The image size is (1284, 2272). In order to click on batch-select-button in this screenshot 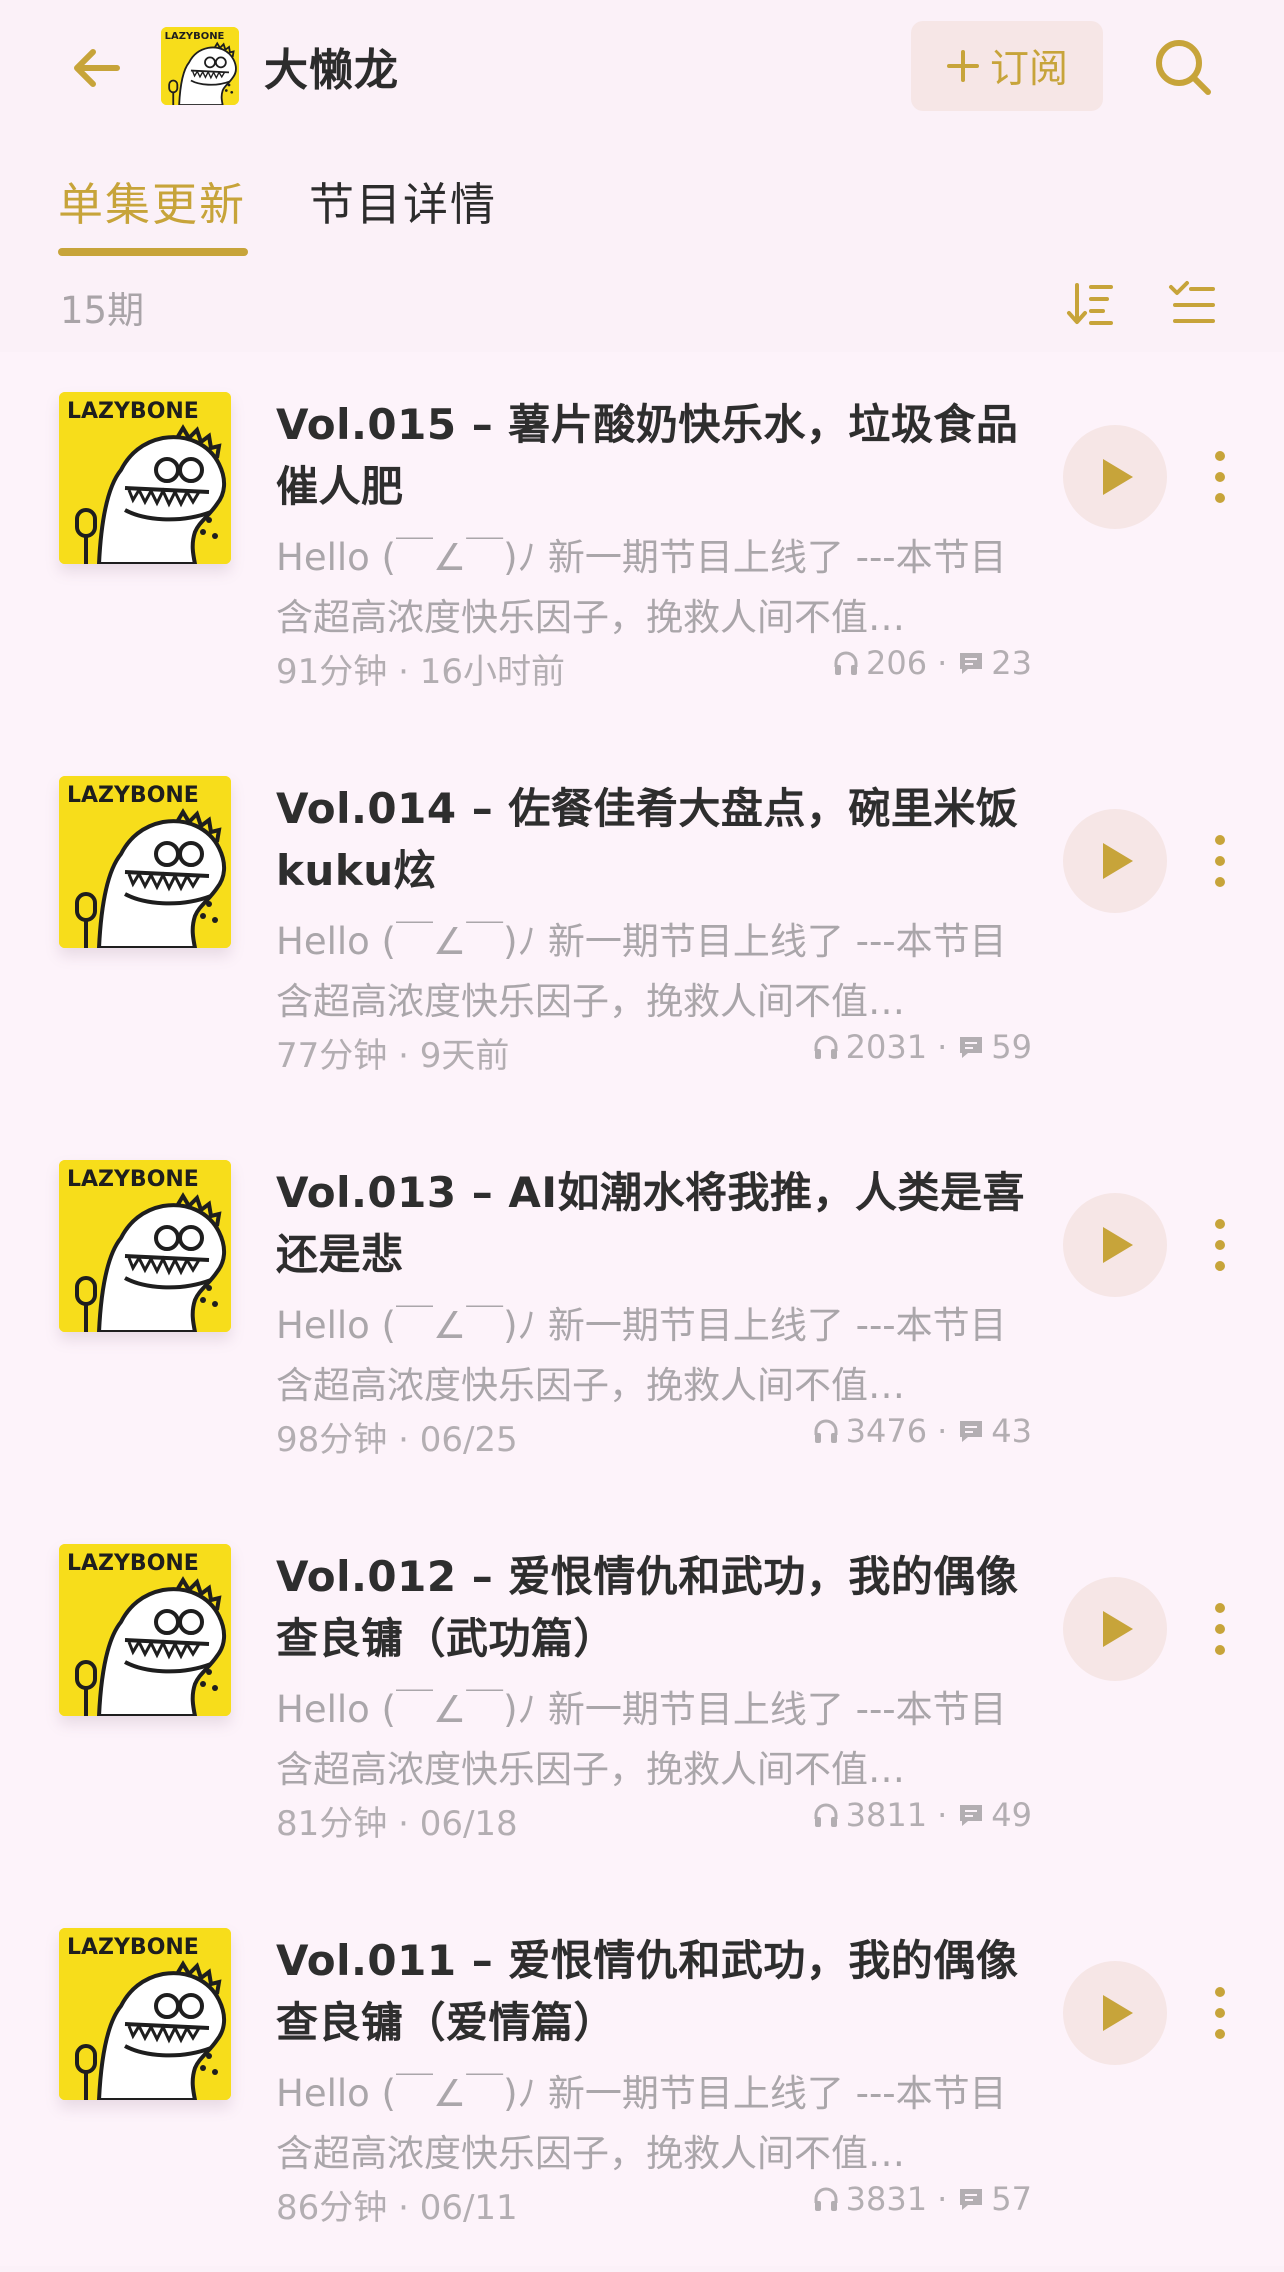, I will do `click(1192, 304)`.